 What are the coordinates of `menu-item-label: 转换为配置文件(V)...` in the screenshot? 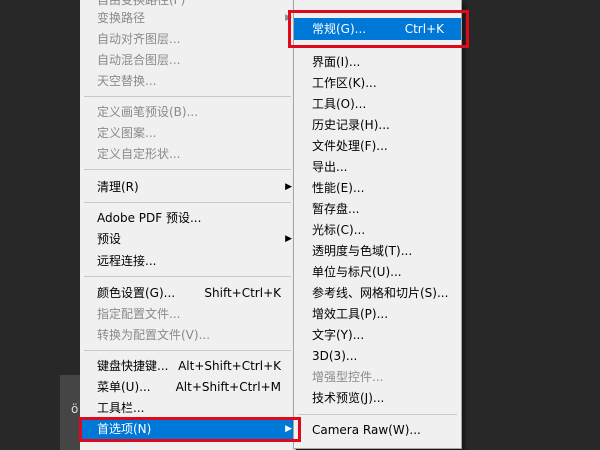 It's located at (154, 335).